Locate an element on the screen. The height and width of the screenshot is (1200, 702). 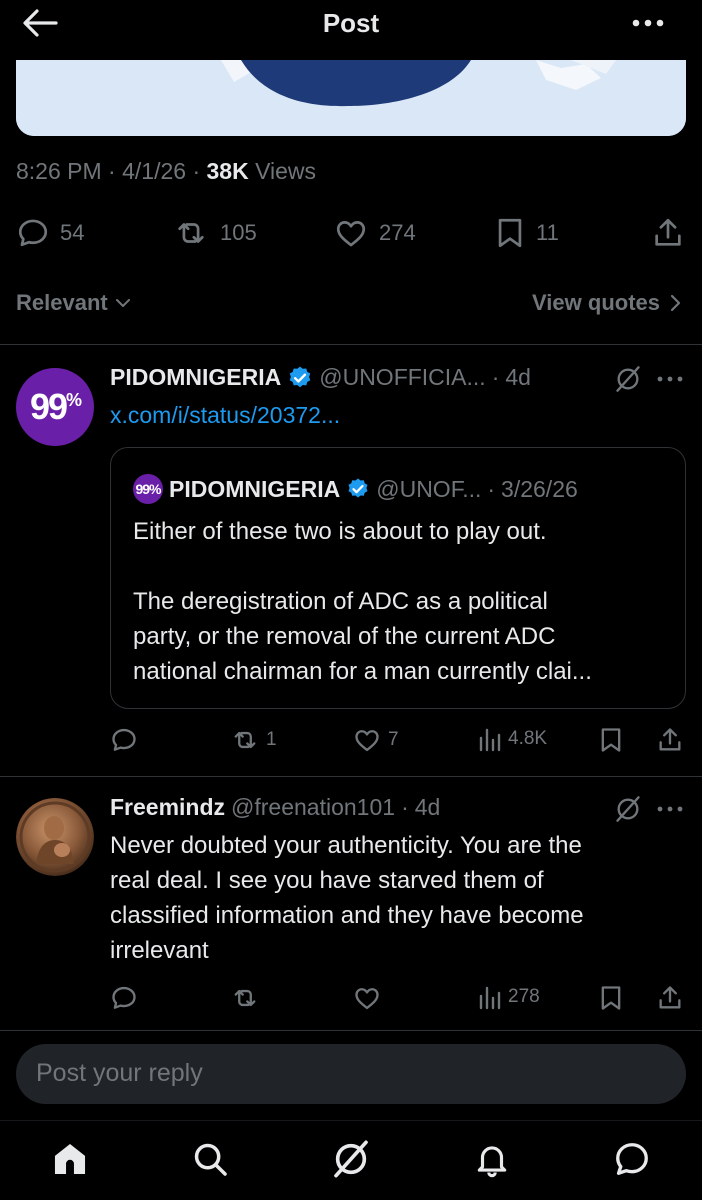
reply-header: Freemindz @freenation101 · 4d is located at coordinates (275, 807).